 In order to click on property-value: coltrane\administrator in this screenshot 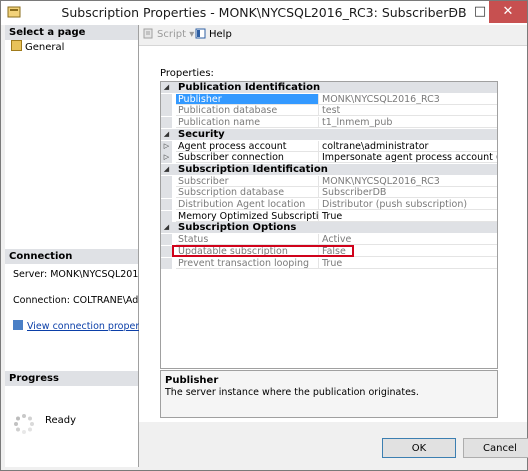, I will do `click(408, 146)`.